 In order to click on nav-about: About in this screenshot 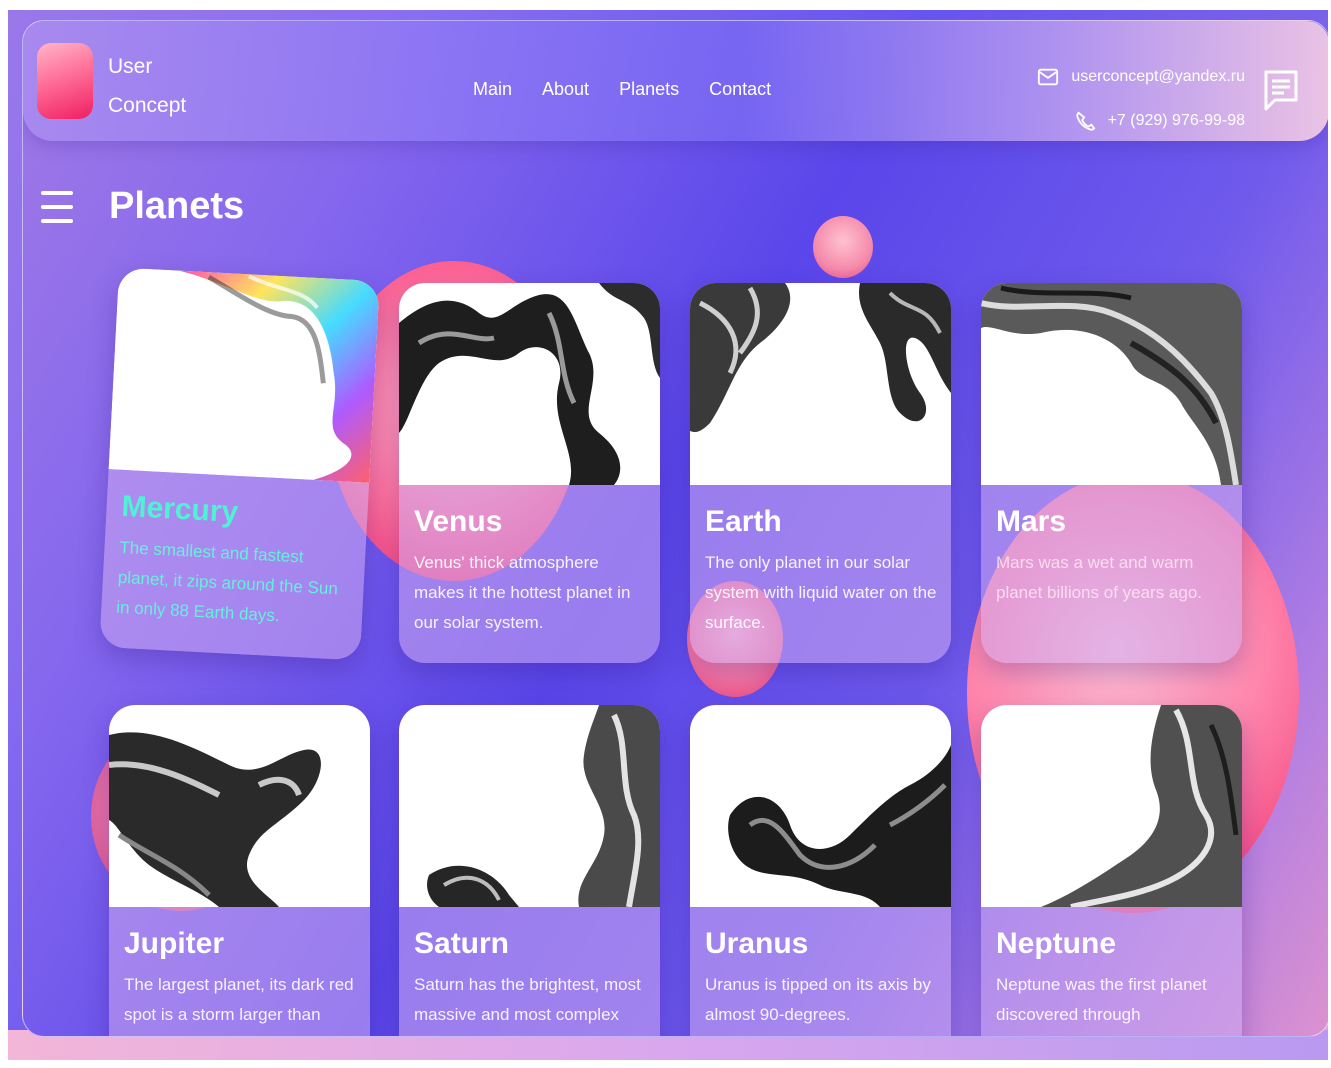, I will do `click(565, 89)`.